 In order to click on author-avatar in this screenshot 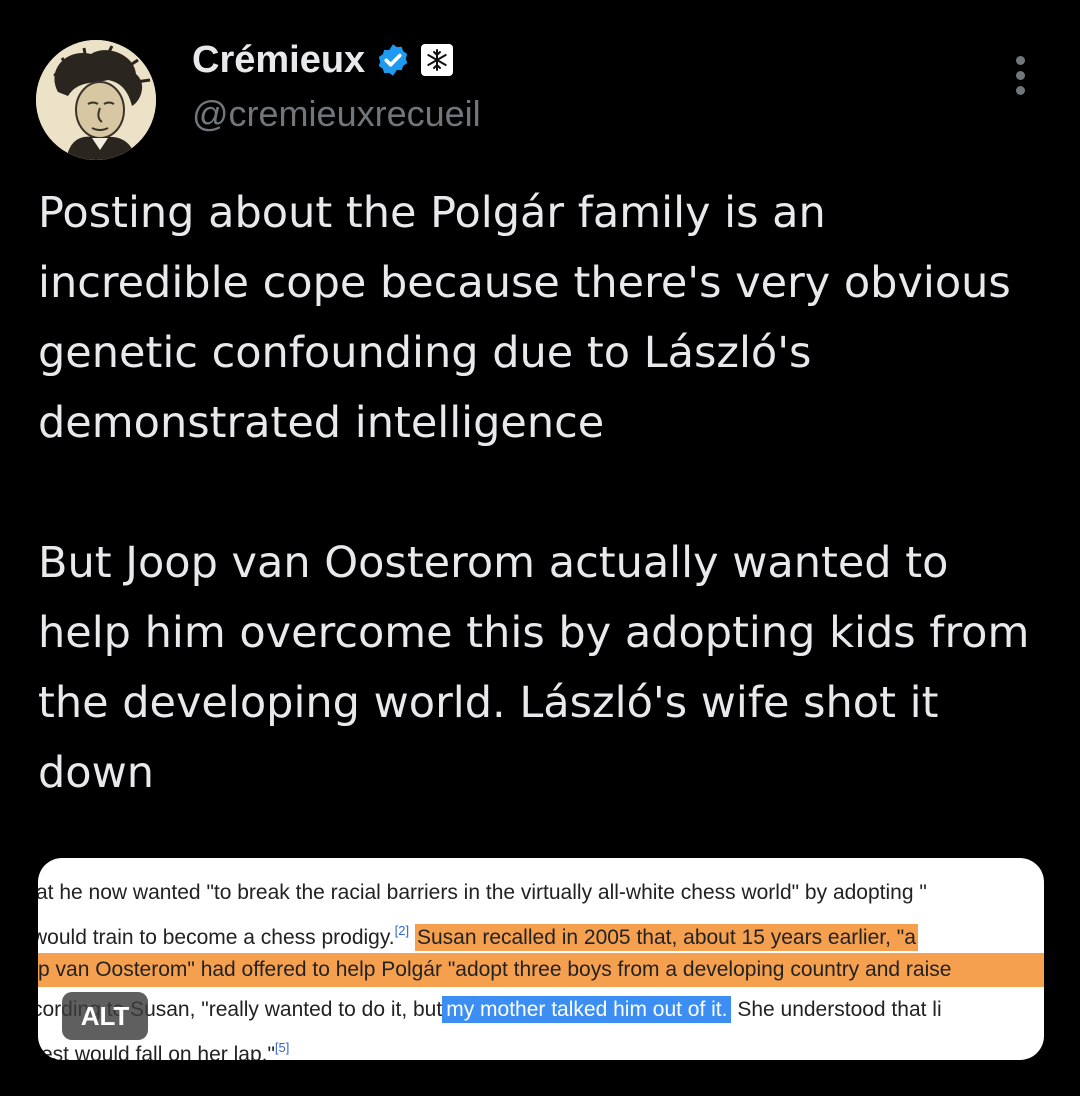, I will do `click(96, 100)`.